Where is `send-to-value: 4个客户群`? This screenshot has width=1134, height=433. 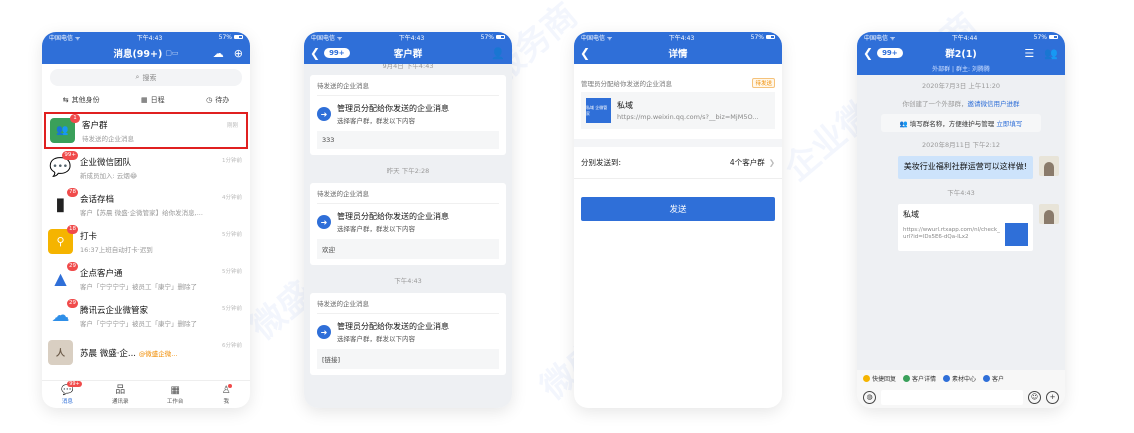 send-to-value: 4个客户群 is located at coordinates (747, 162).